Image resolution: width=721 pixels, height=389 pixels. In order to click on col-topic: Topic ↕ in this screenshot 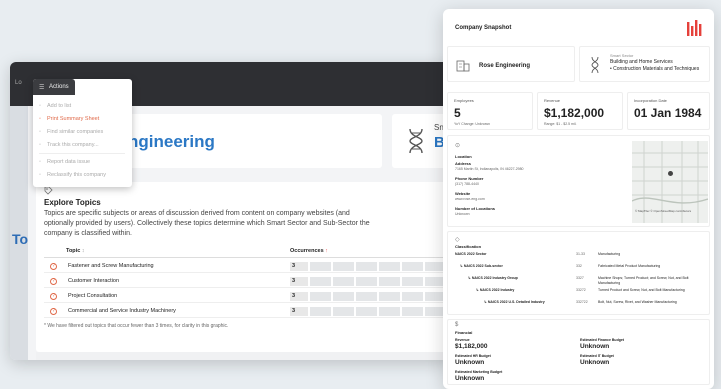, I will do `click(75, 251)`.